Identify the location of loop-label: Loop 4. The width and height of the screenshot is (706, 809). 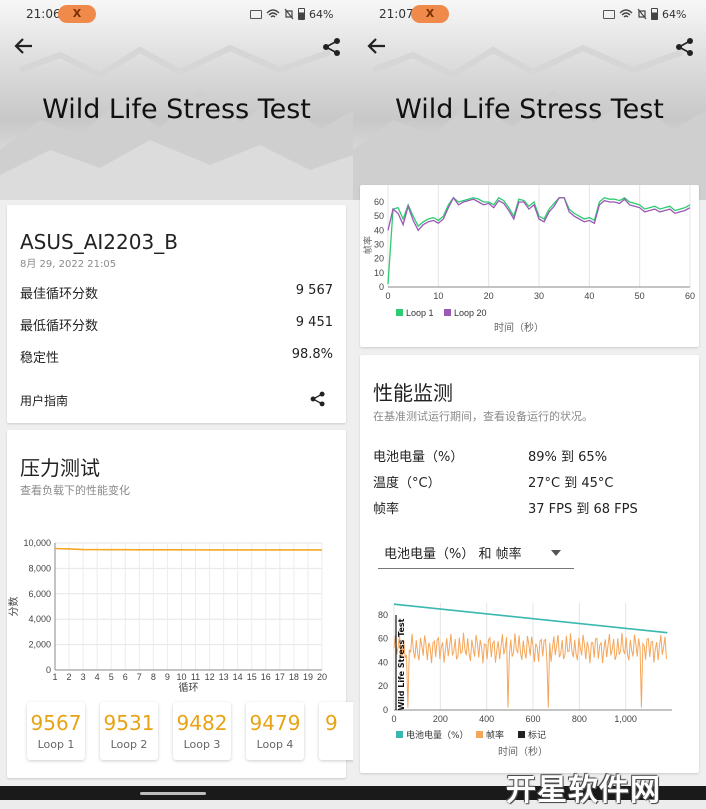
(275, 744).